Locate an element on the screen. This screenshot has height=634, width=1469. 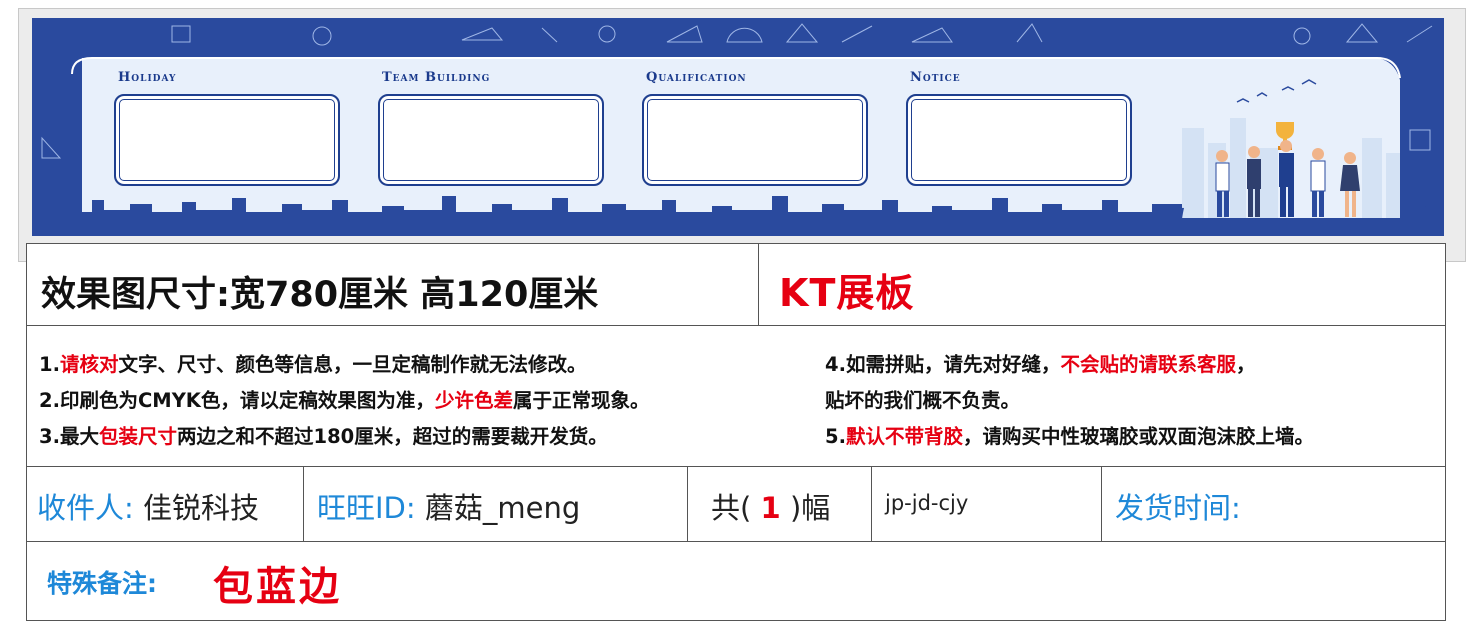
remark-label: 特殊备注: is located at coordinates (102, 583).